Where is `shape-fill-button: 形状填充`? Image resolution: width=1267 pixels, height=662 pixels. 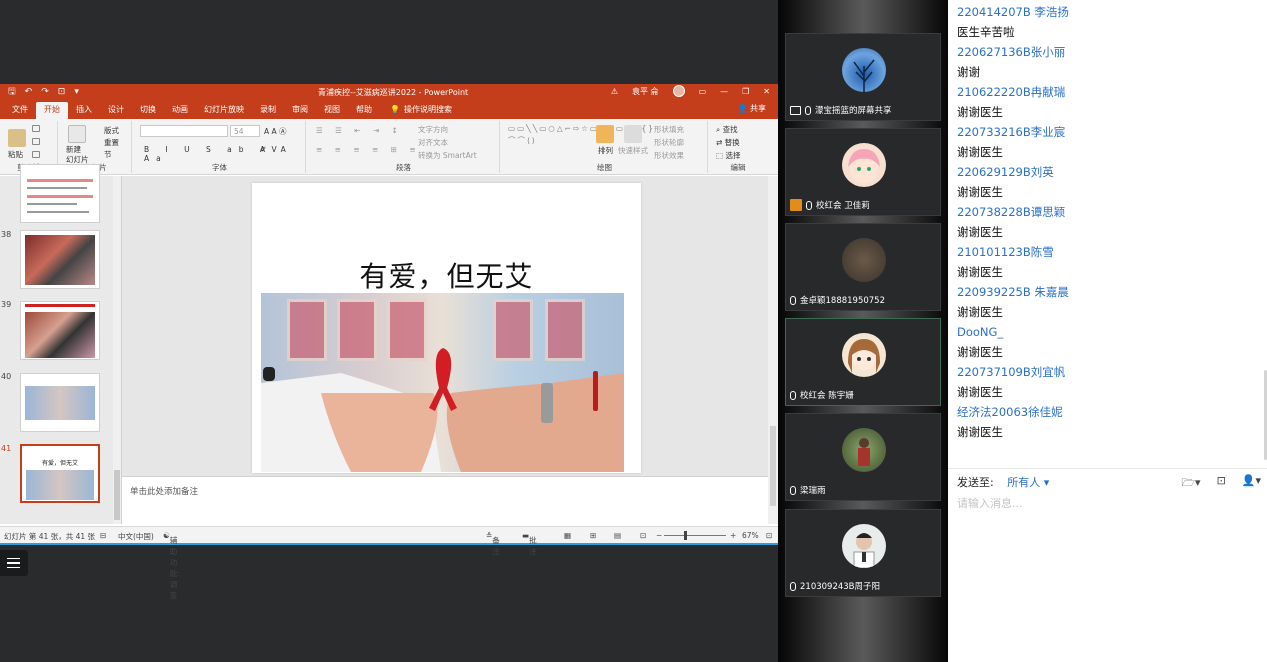
shape-fill-button: 形状填充 is located at coordinates (669, 129).